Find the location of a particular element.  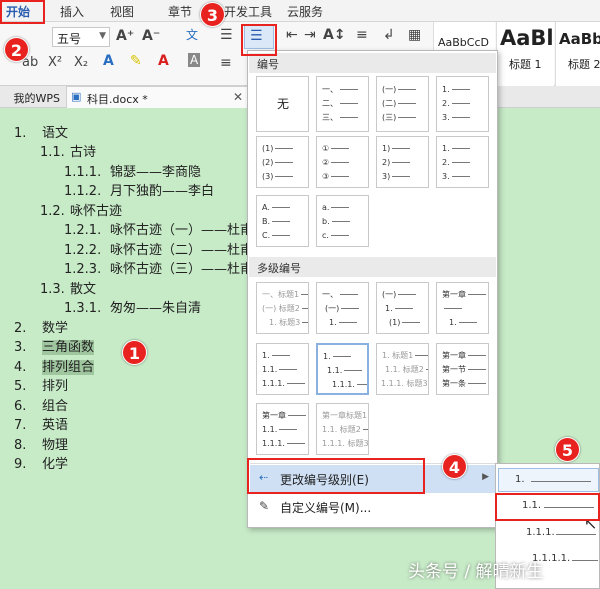

sort-icon: A↕ is located at coordinates (334, 35).